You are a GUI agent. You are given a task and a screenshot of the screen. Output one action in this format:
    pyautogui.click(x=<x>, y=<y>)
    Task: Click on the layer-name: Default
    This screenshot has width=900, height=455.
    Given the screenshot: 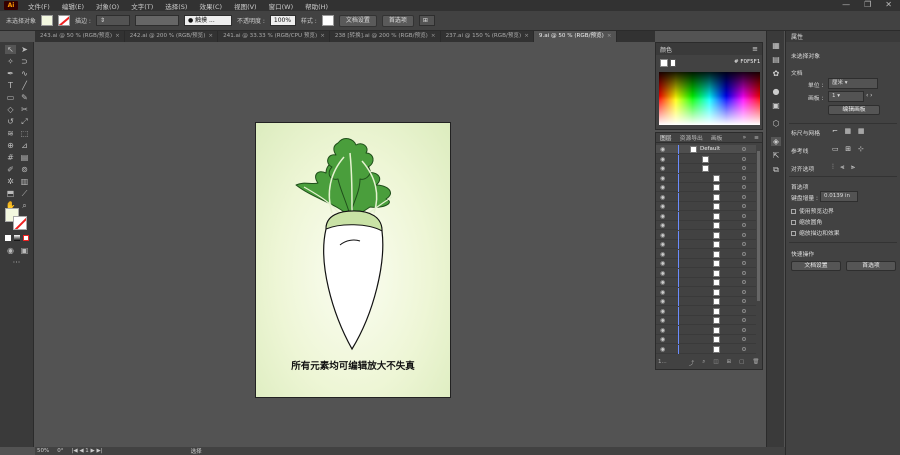 What is the action you would take?
    pyautogui.click(x=710, y=149)
    